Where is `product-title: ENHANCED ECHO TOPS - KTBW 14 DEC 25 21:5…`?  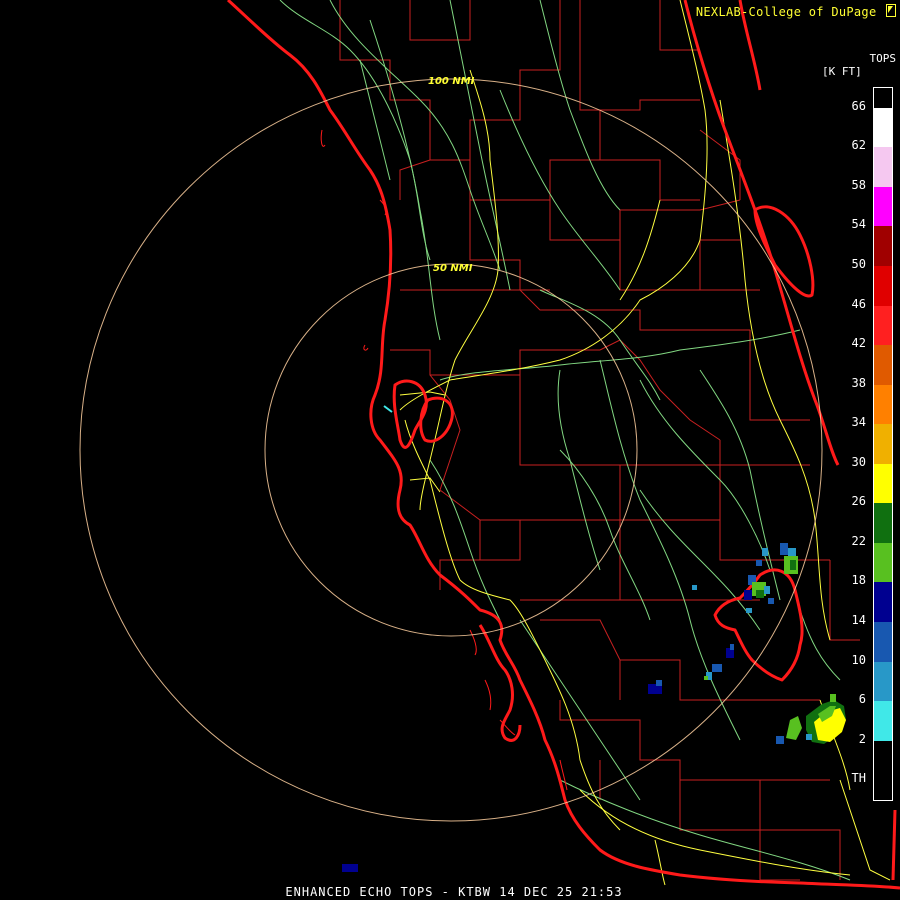 product-title: ENHANCED ECHO TOPS - KTBW 14 DEC 25 21:5… is located at coordinates (454, 892).